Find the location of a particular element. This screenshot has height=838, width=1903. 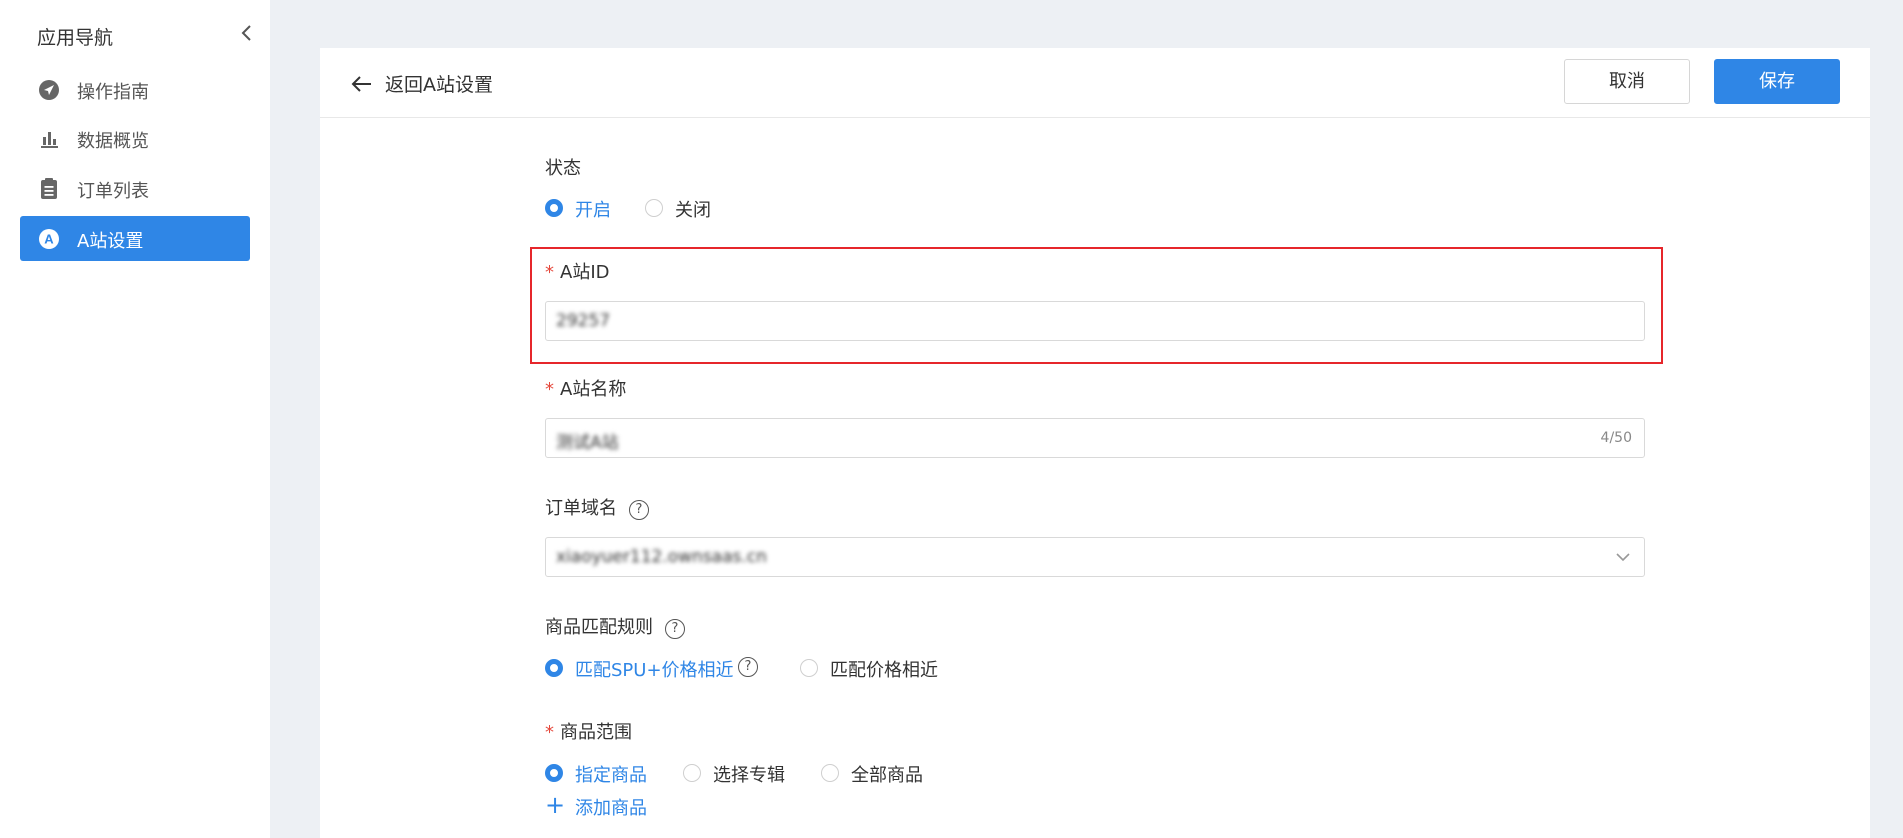

sidebar-item-a-site-settings: A A站设置 is located at coordinates (135, 238).